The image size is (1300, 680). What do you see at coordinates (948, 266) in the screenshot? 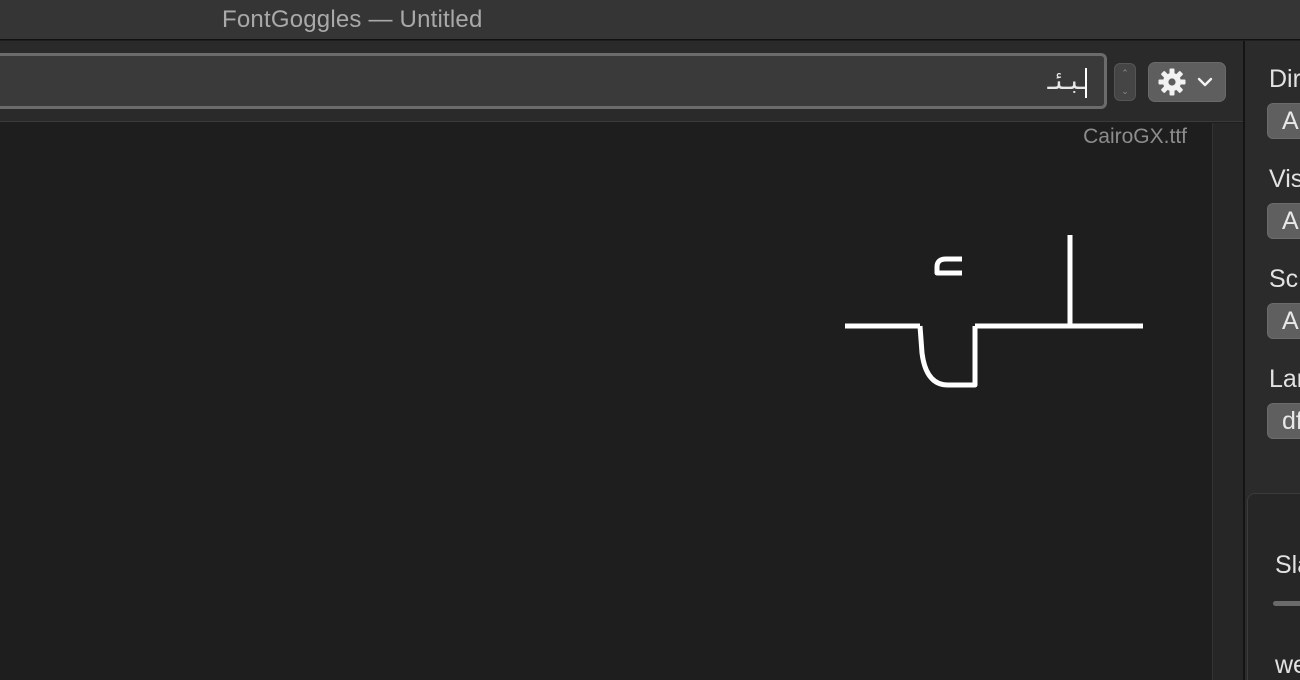
I see `glyph-hamza-mark` at bounding box center [948, 266].